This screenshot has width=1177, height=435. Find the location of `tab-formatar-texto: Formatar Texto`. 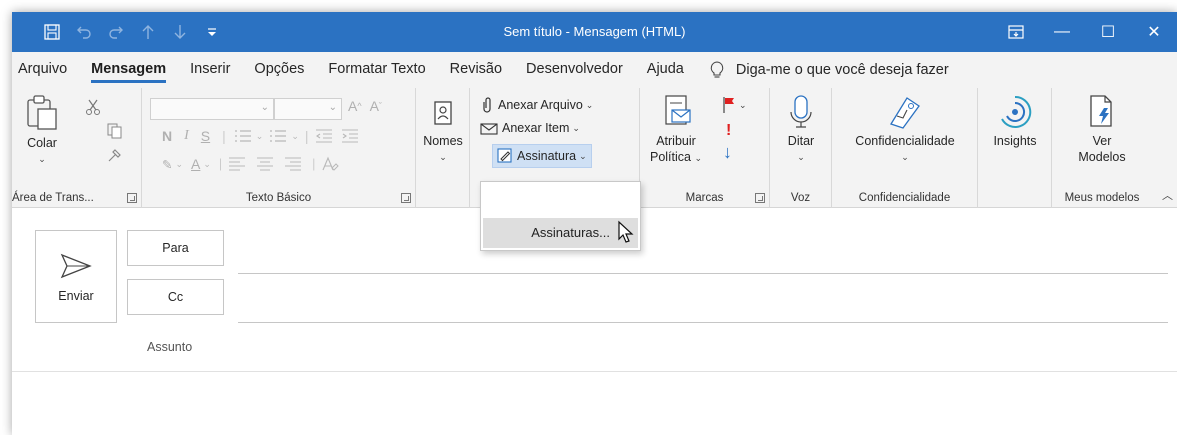

tab-formatar-texto: Formatar Texto is located at coordinates (376, 70).